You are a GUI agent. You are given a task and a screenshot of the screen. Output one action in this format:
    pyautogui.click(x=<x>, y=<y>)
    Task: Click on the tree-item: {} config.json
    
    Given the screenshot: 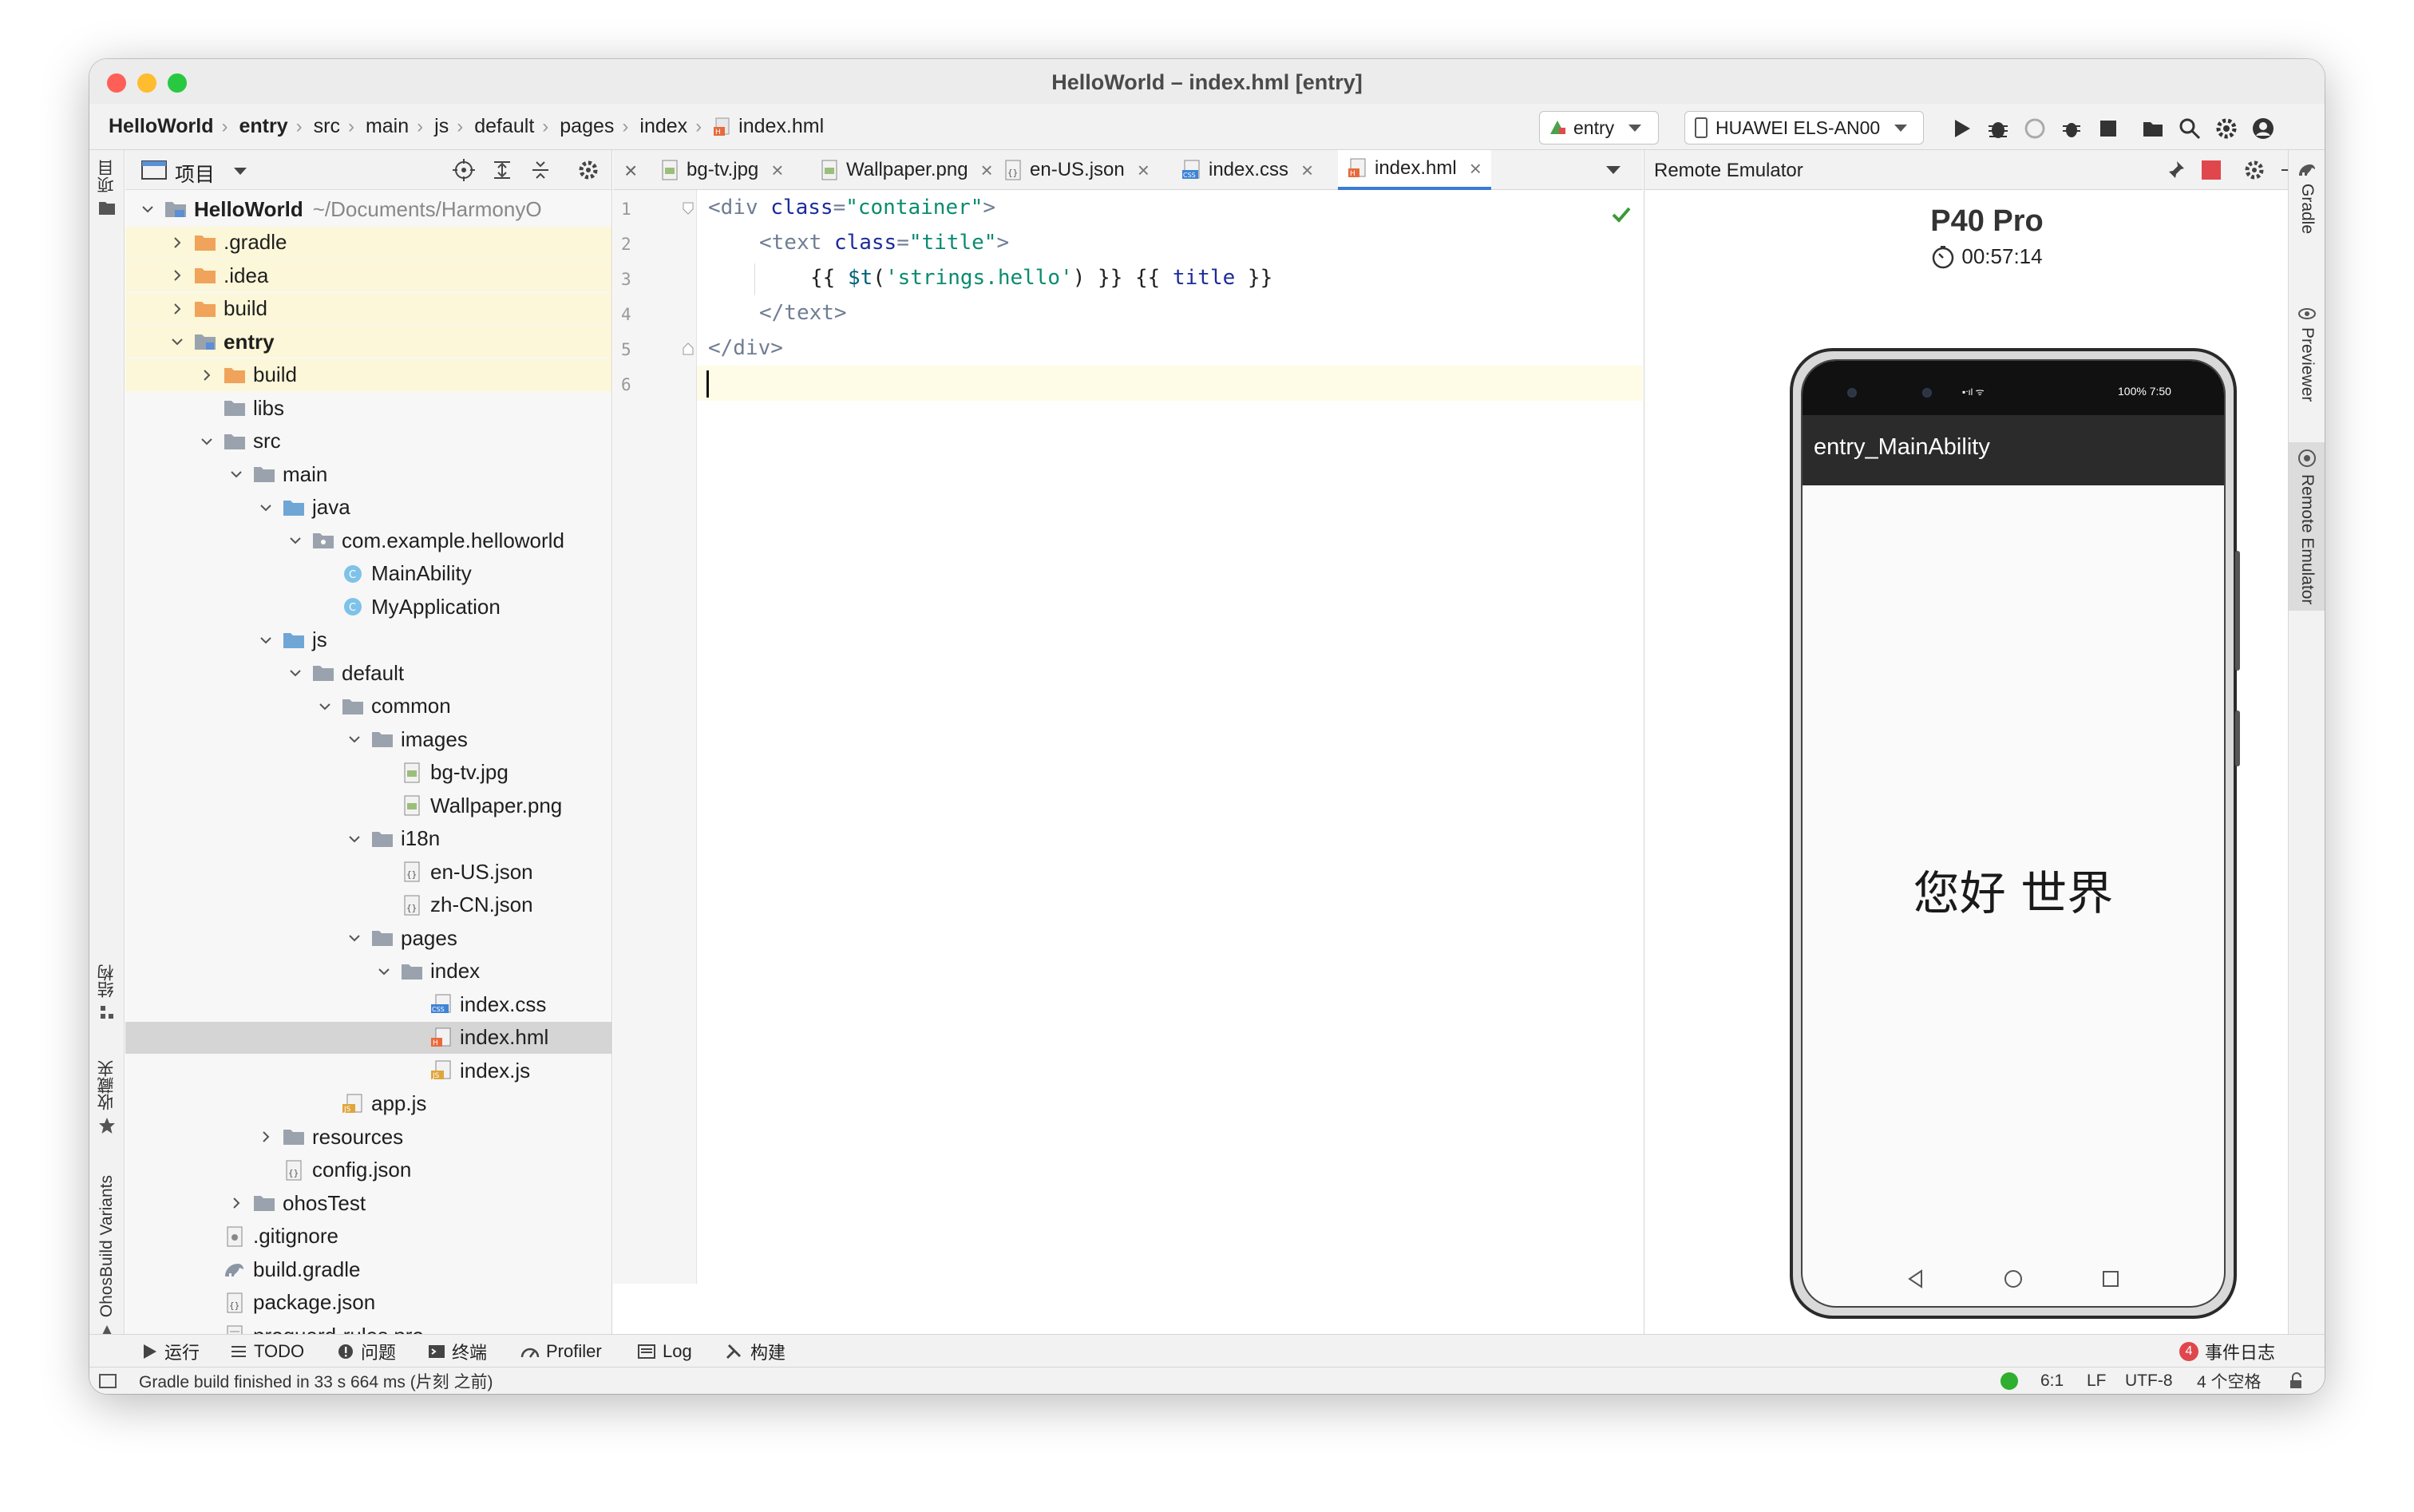 What is the action you would take?
    pyautogui.click(x=368, y=1170)
    